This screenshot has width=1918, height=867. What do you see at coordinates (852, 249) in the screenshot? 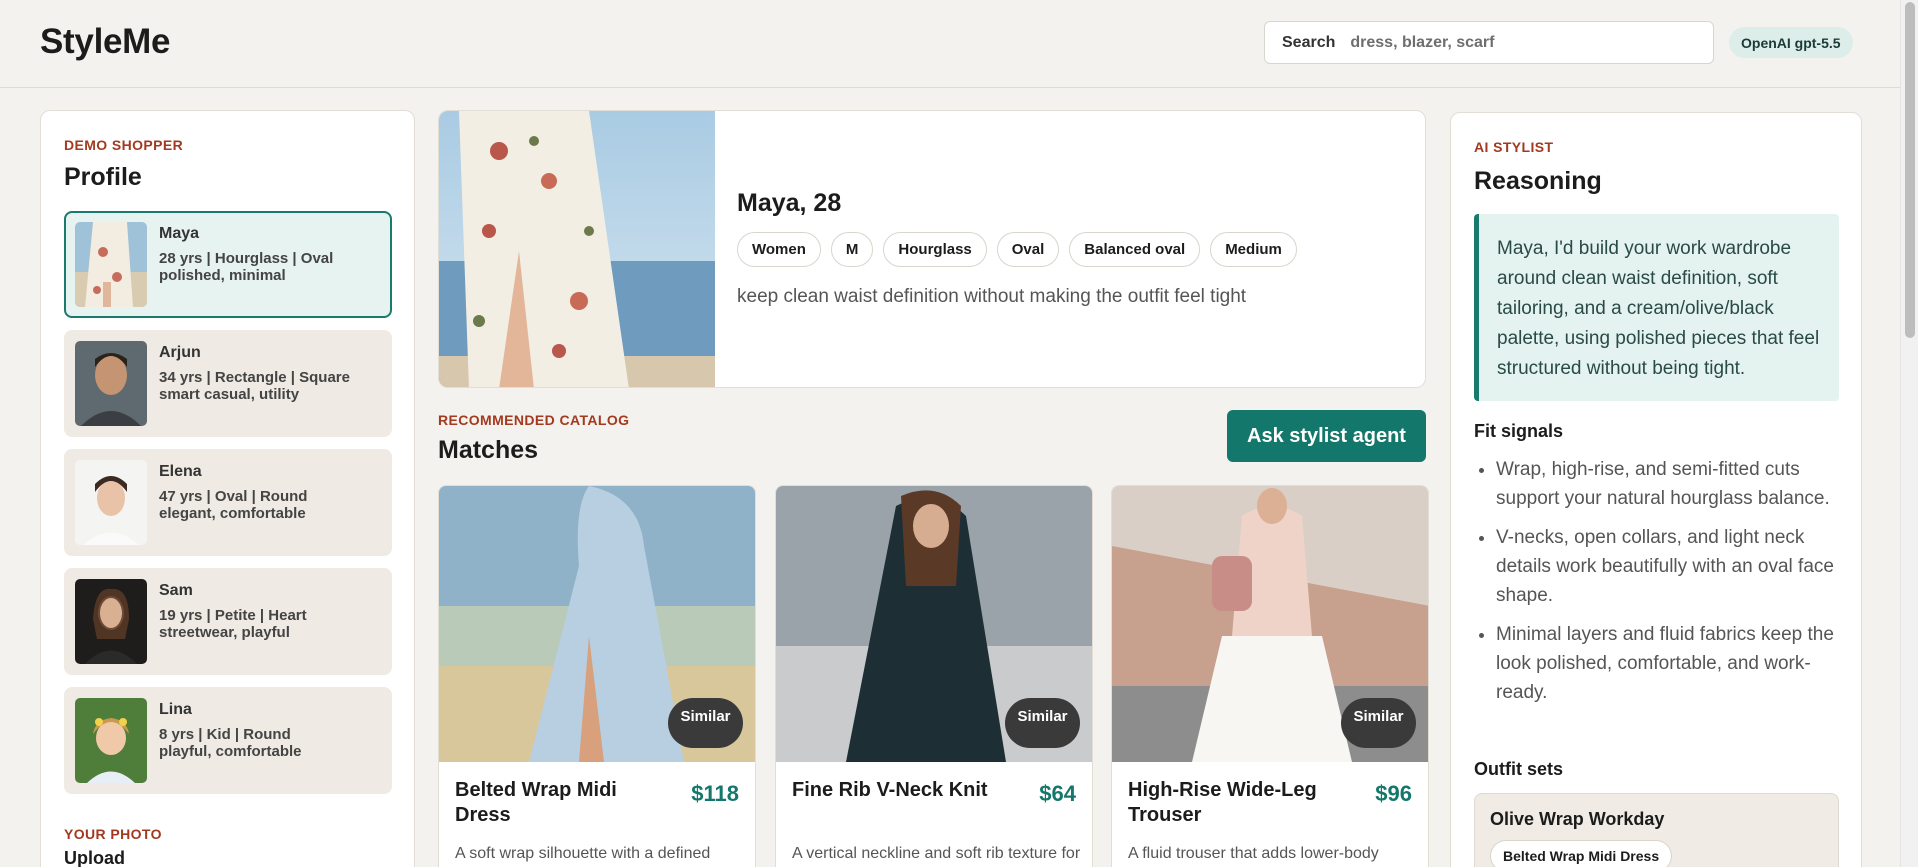
I see `tag-chip: M` at bounding box center [852, 249].